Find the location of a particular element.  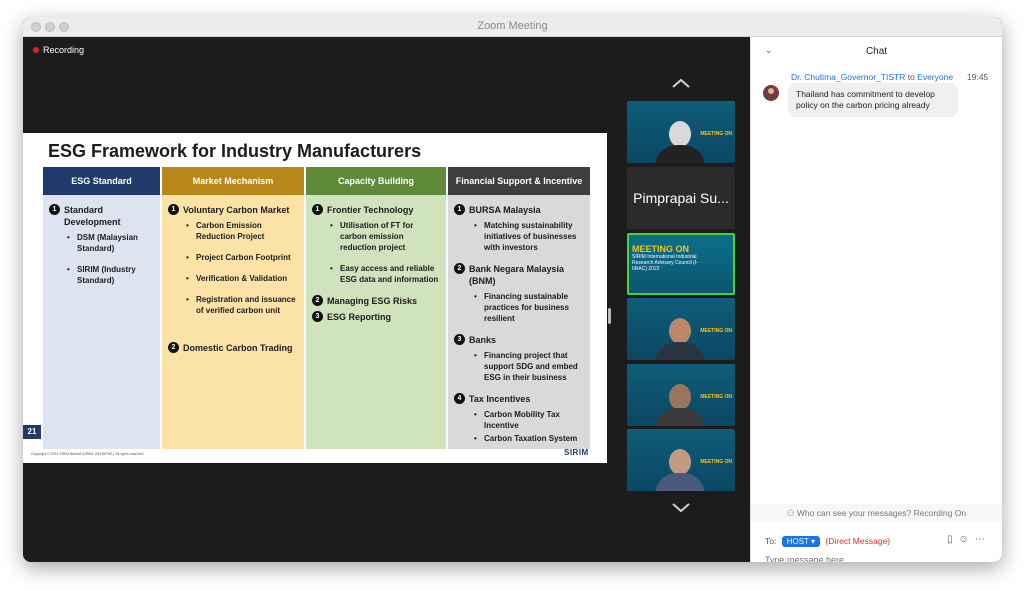

slide-number: 21 is located at coordinates (32, 432).